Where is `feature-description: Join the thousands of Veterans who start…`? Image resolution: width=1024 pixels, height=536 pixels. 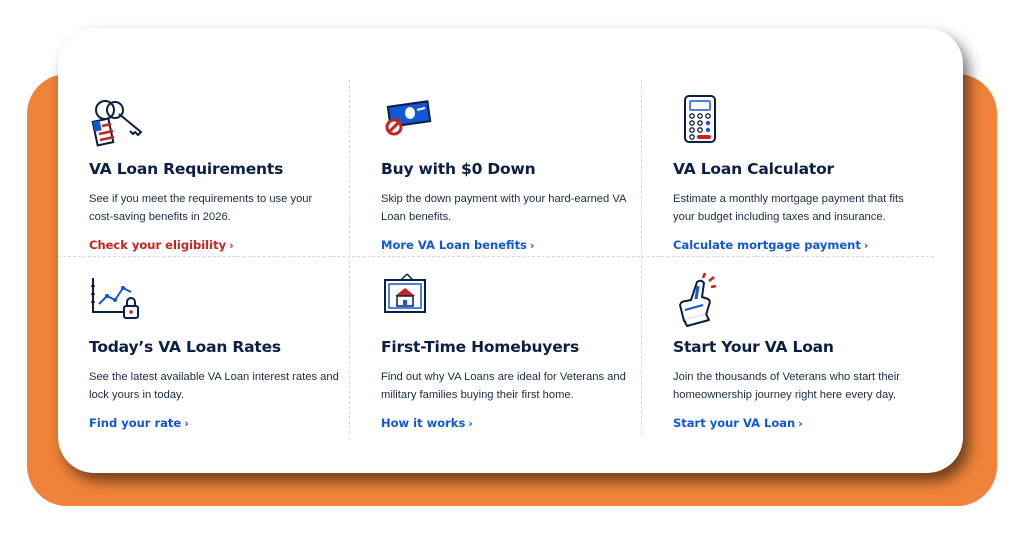
feature-description: Join the thousands of Veterans who start… is located at coordinates (786, 386).